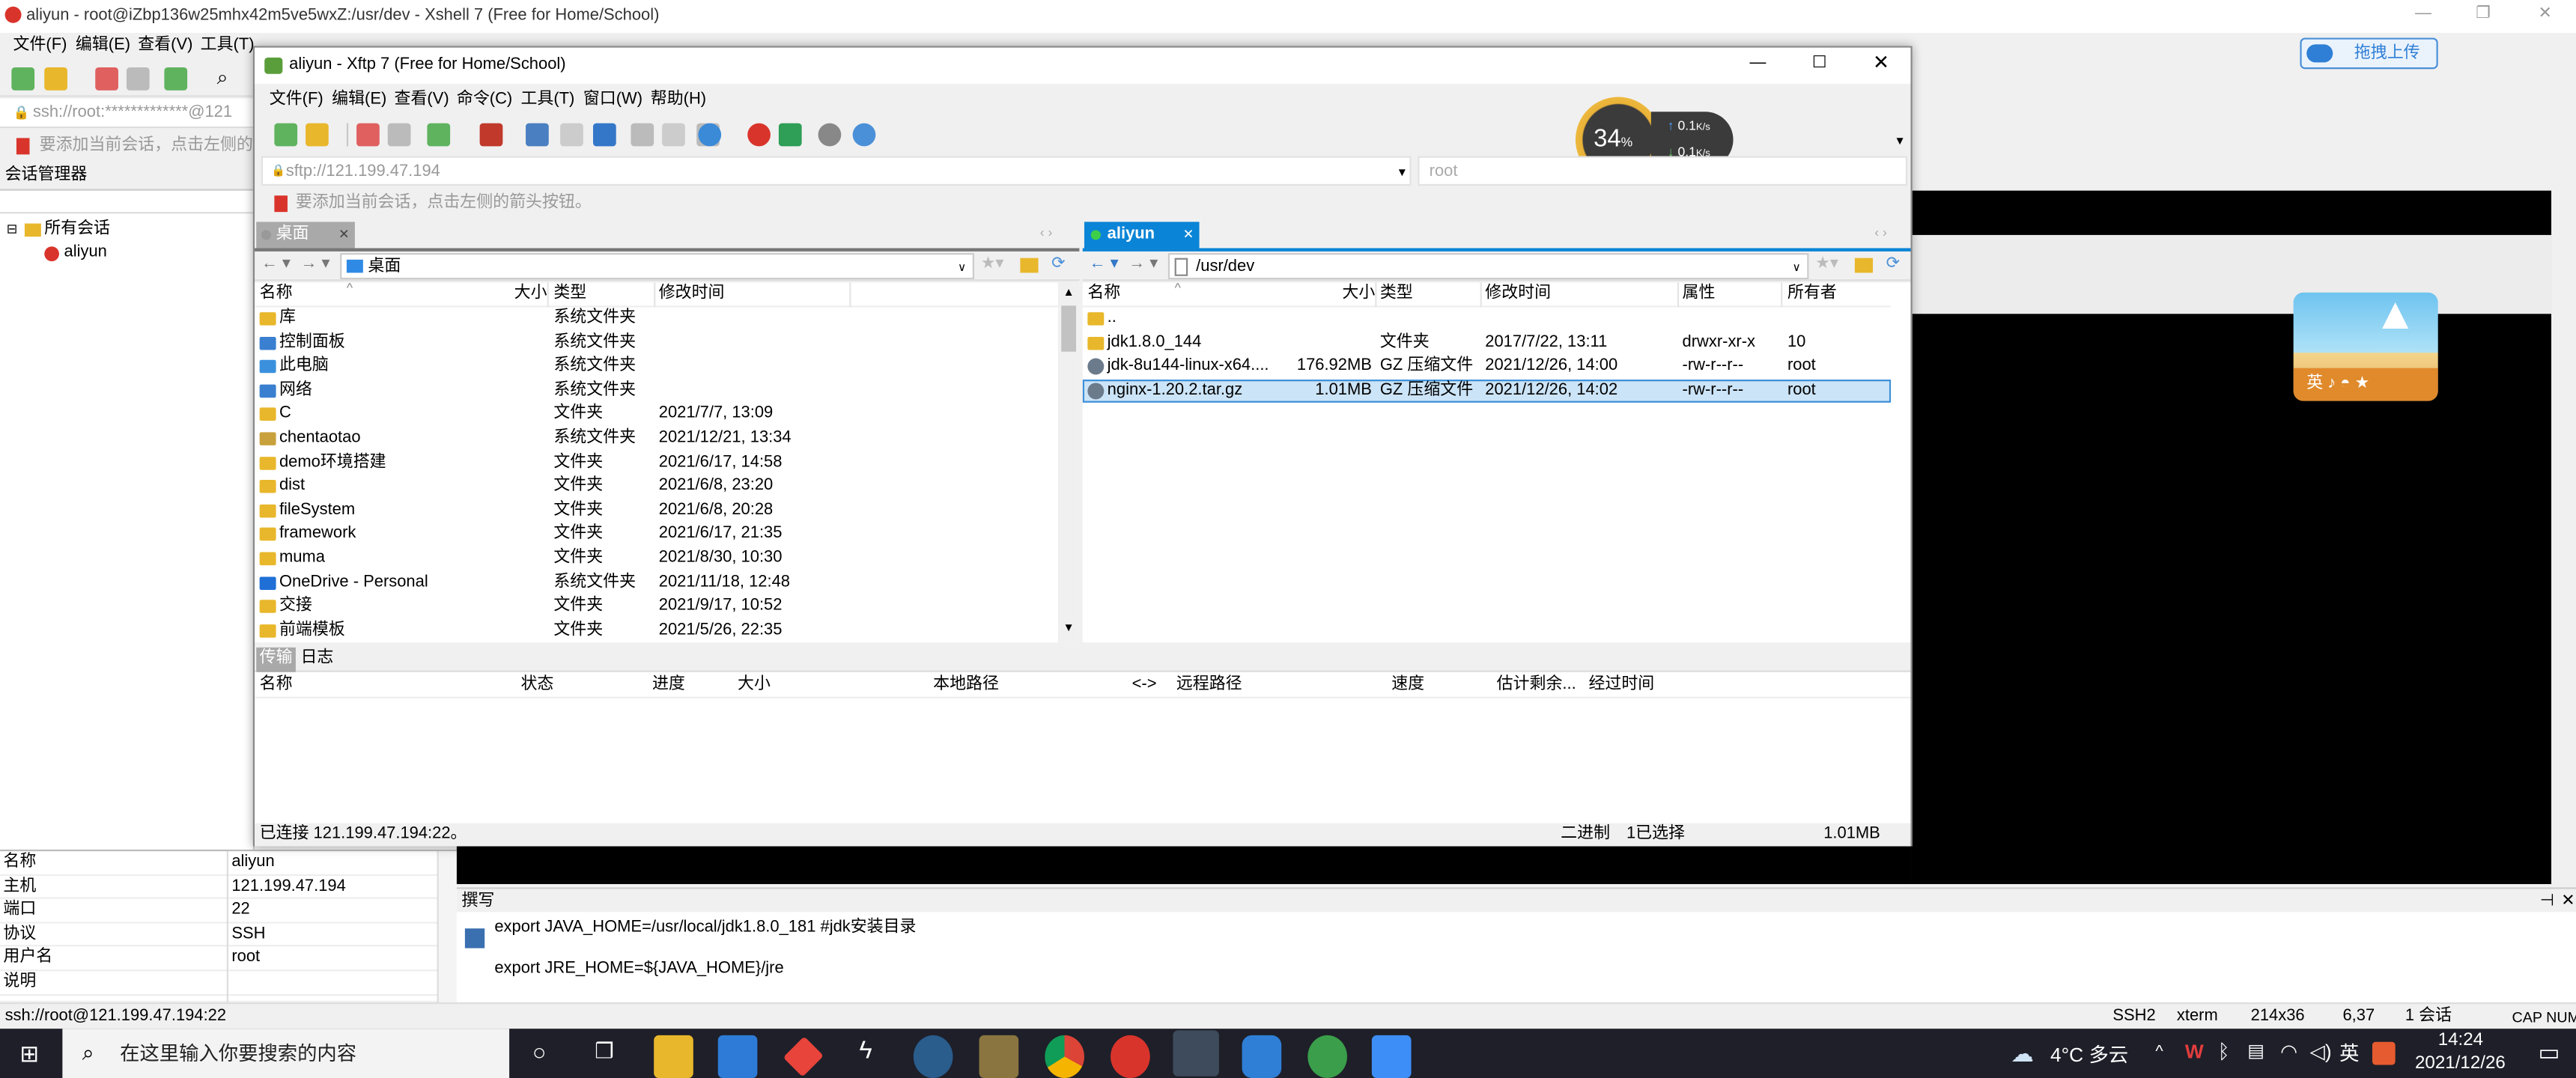 This screenshot has width=2576, height=1078. I want to click on search-icon: ⌕, so click(222, 77).